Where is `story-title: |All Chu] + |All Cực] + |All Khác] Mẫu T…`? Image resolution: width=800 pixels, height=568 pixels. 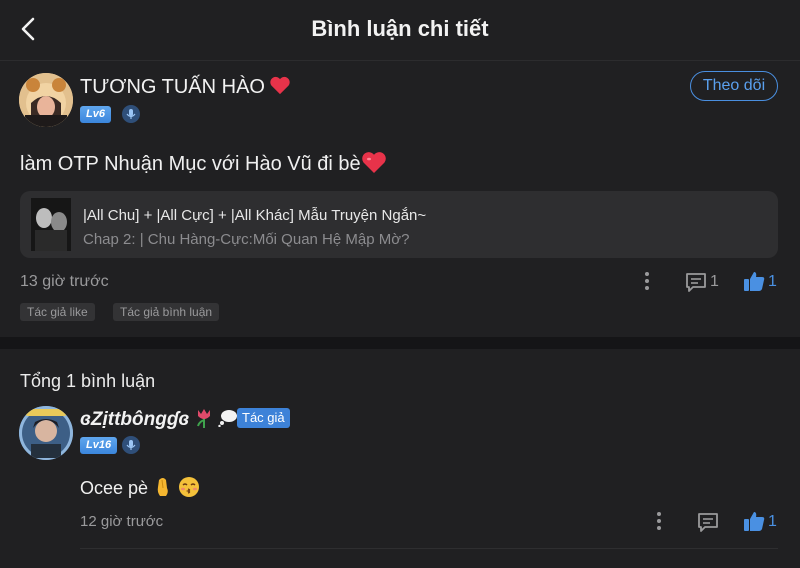
story-title: |All Chu] + |All Cực] + |All Khác] Mẫu T… is located at coordinates (255, 215).